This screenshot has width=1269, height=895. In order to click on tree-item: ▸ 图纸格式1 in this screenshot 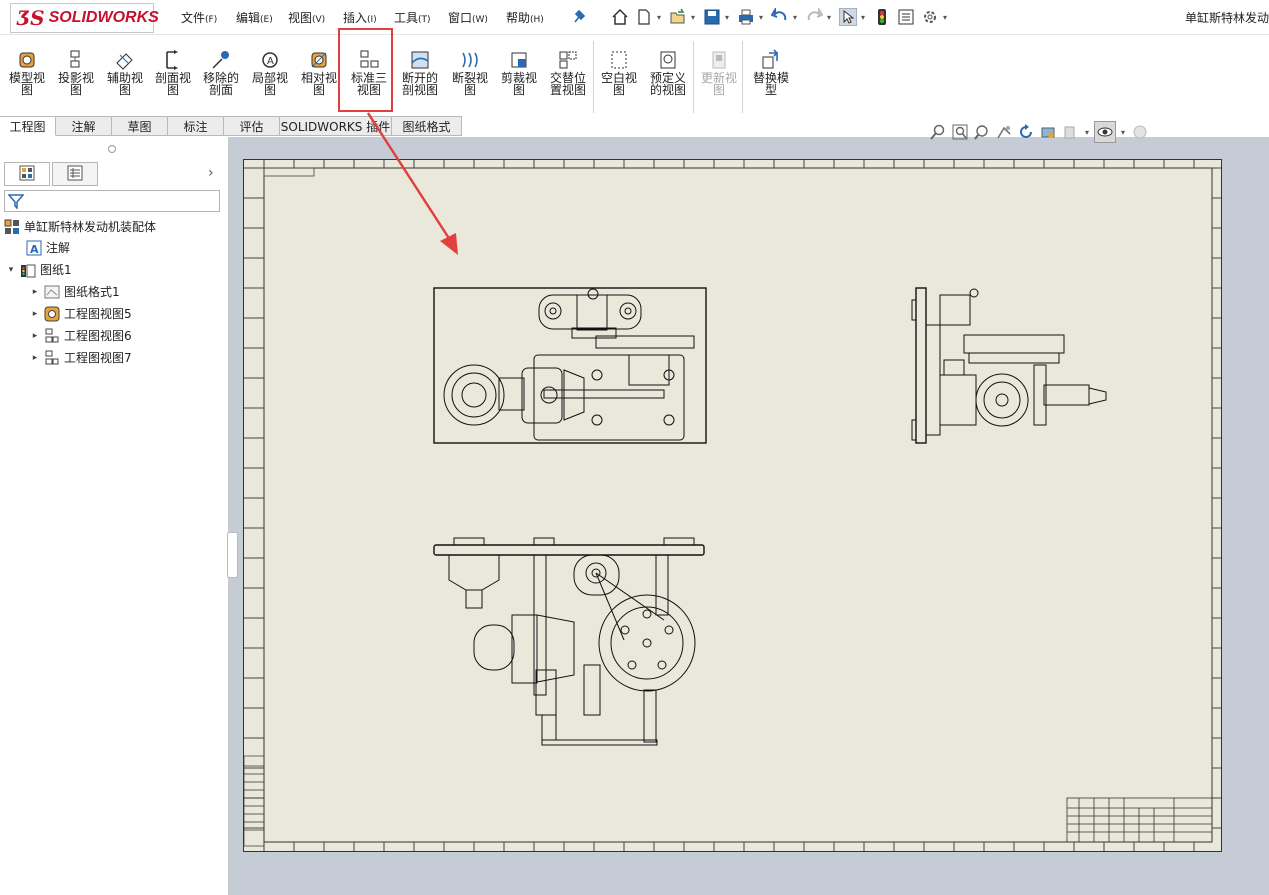, I will do `click(75, 291)`.